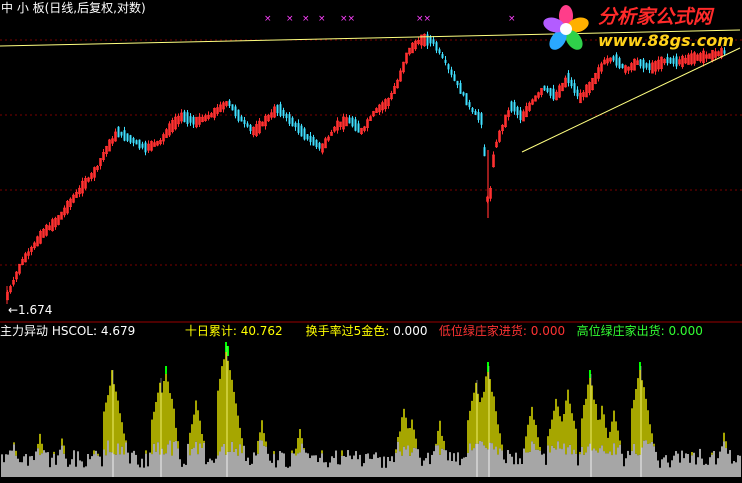  I want to click on flower-logo-icon, so click(566, 27).